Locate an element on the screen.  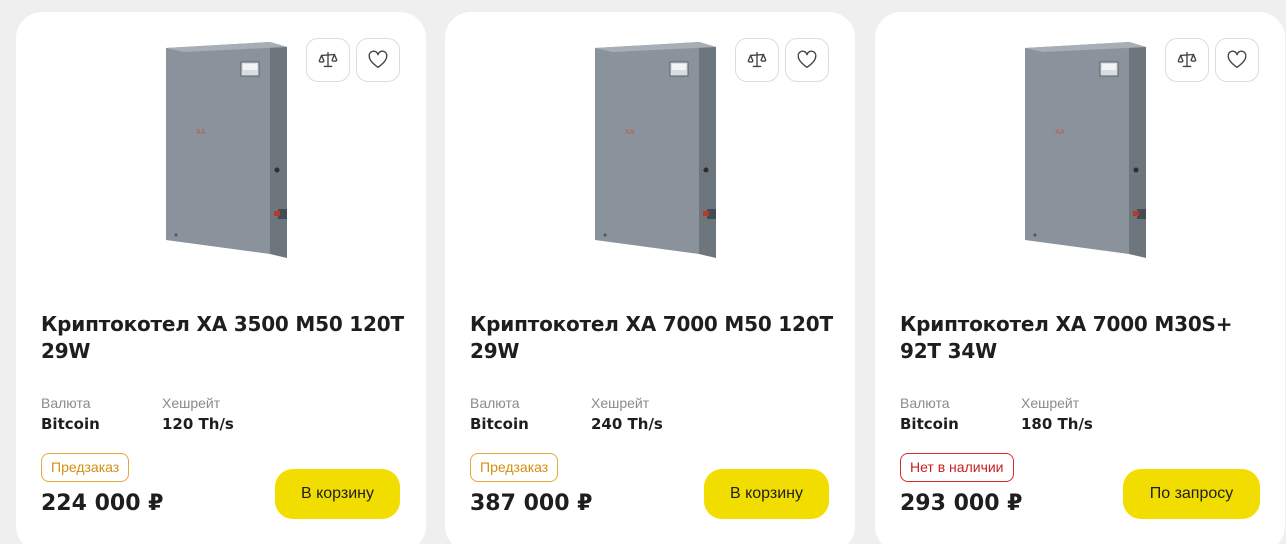
hashrate-value: 180 Th/s is located at coordinates (1057, 424).